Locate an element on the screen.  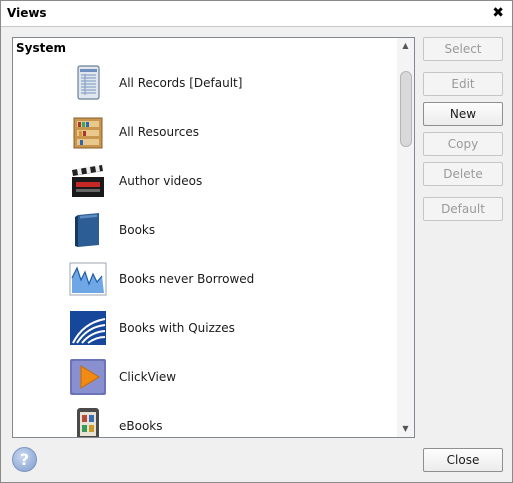
new-button: New is located at coordinates (463, 114).